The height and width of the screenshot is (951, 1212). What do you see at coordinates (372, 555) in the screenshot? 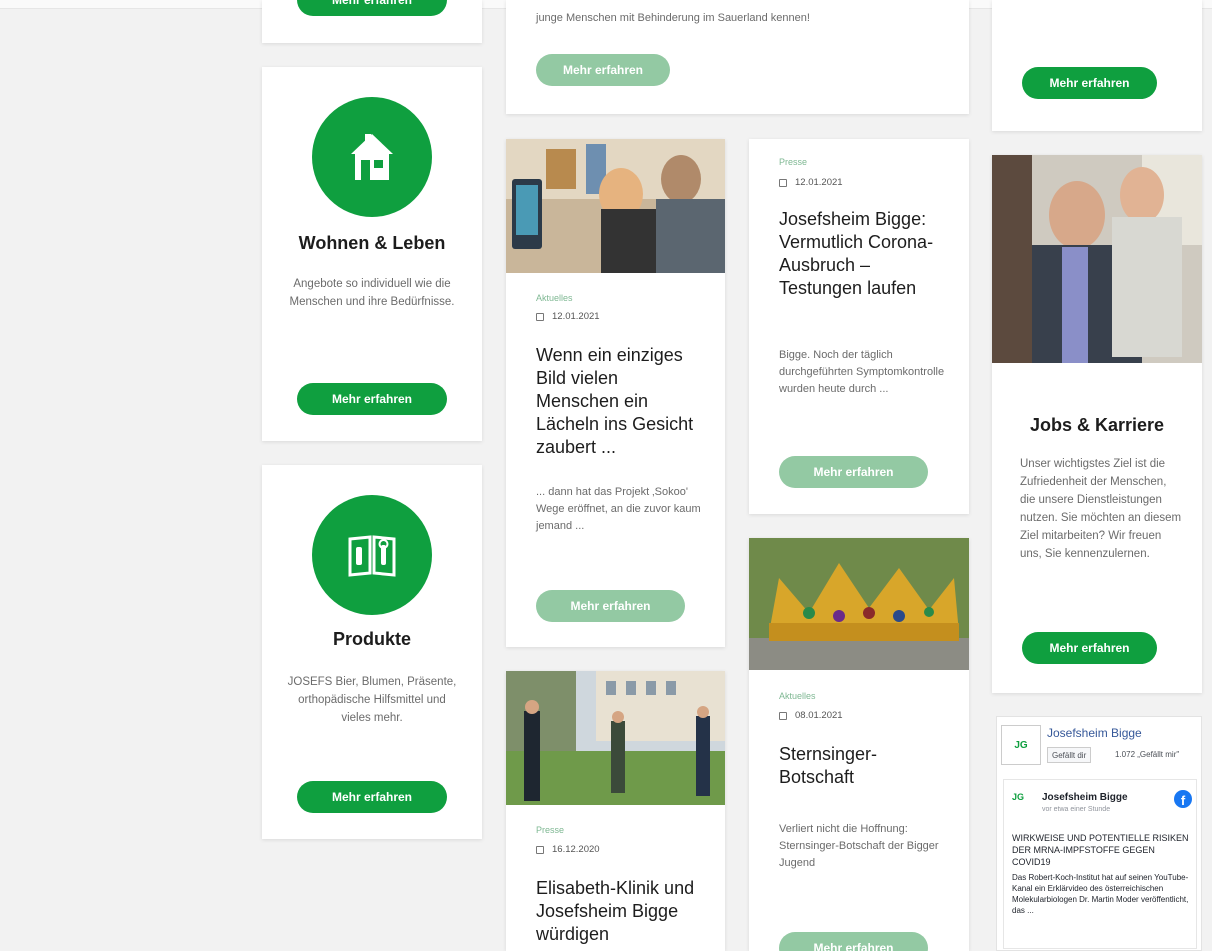
I see `book-icon` at bounding box center [372, 555].